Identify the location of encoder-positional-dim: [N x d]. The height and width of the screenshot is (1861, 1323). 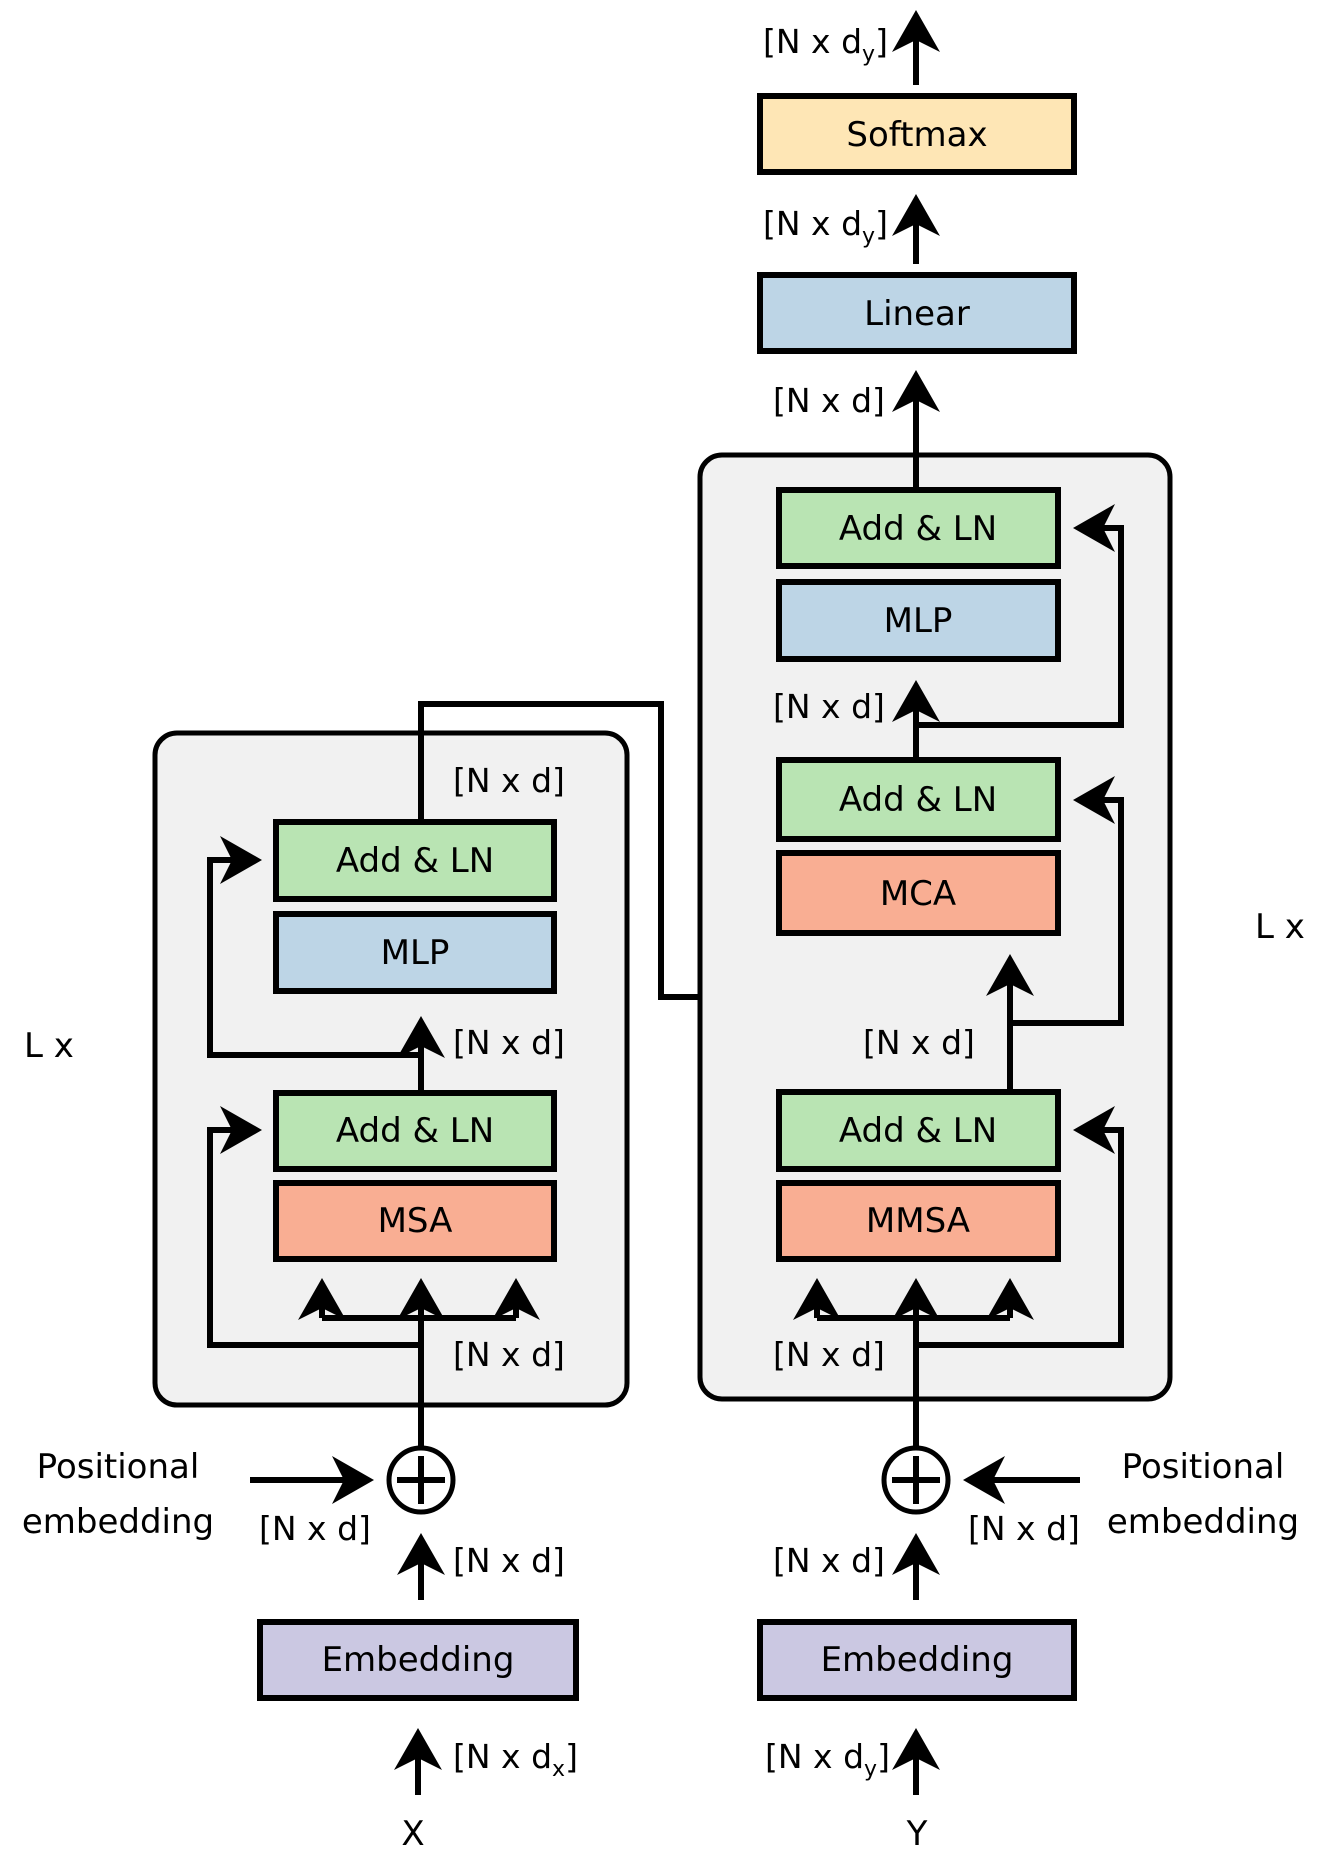
(315, 1528).